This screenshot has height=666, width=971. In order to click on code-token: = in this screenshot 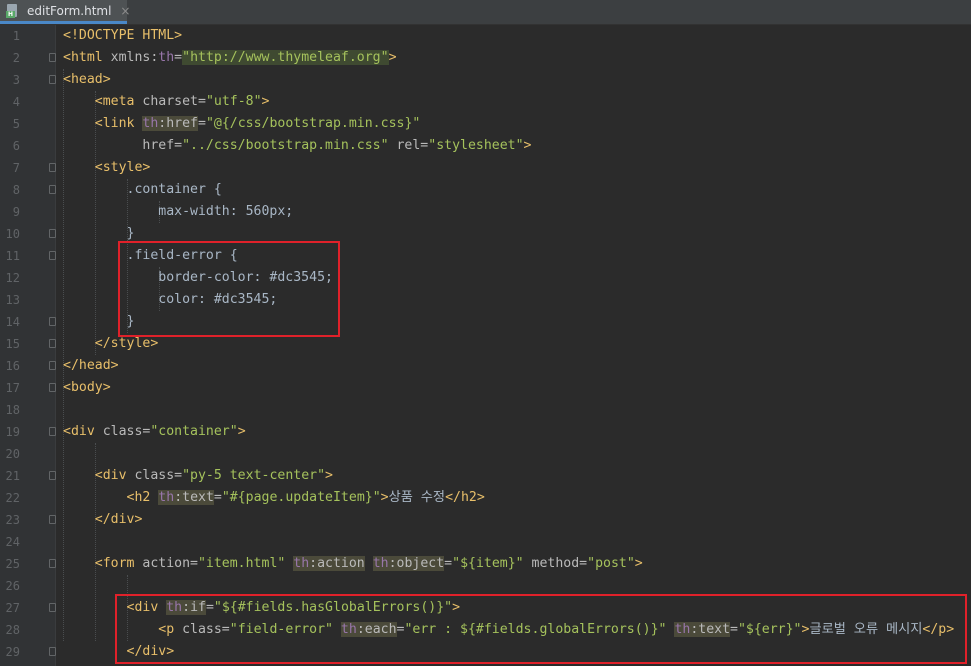, I will do `click(217, 497)`.